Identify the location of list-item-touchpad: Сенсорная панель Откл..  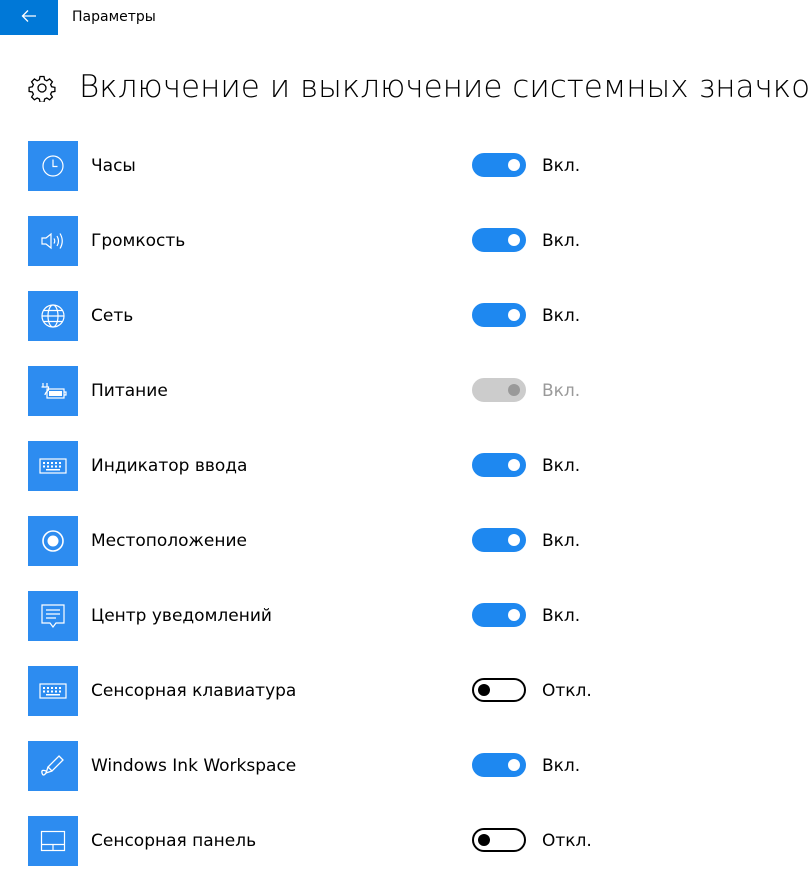
(408, 841).